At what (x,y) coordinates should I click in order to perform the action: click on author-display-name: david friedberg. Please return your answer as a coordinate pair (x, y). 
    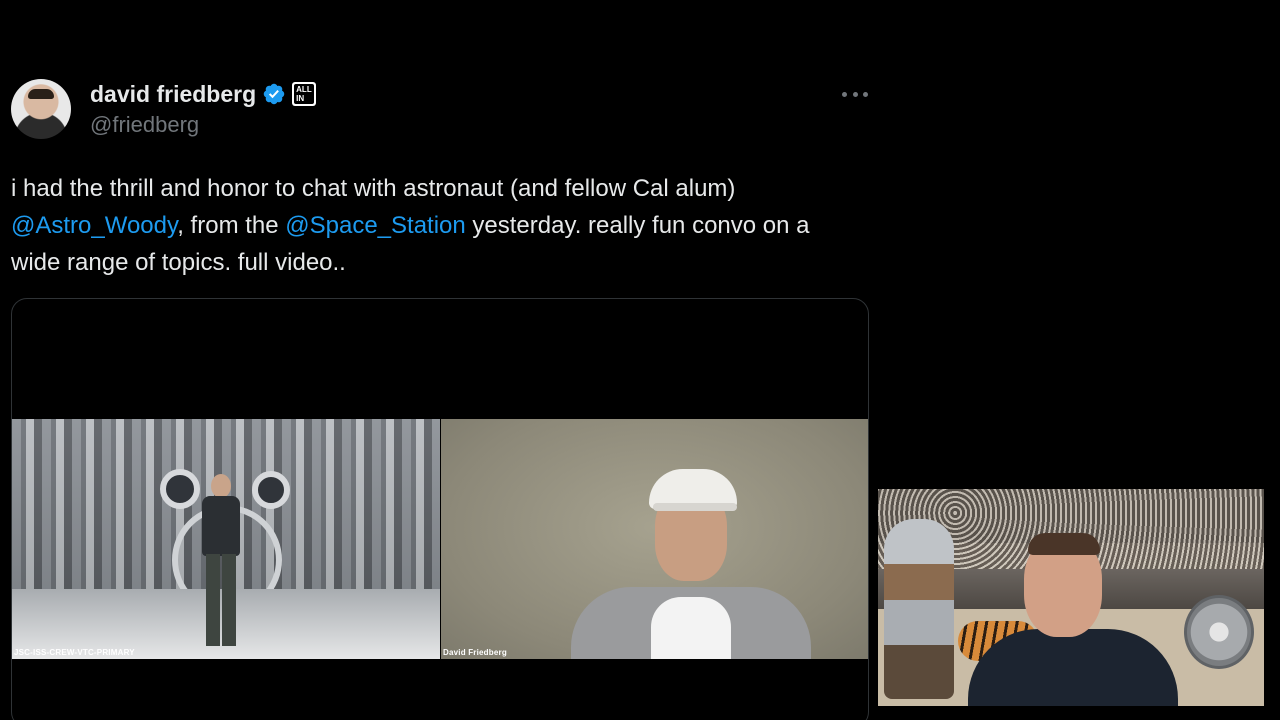
    Looking at the image, I should click on (173, 94).